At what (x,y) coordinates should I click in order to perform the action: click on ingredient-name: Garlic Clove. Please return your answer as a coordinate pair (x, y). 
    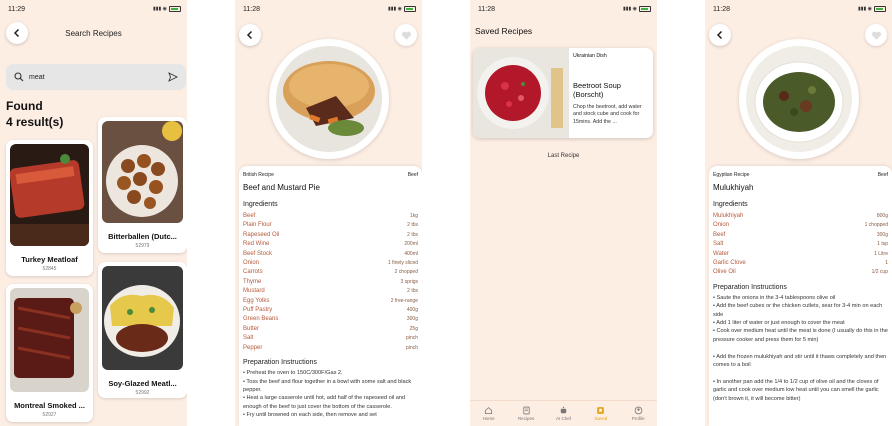
    Looking at the image, I should click on (729, 263).